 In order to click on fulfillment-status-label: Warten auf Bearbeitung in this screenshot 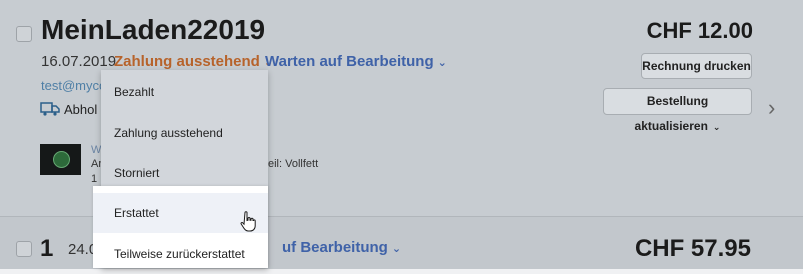, I will do `click(349, 61)`.